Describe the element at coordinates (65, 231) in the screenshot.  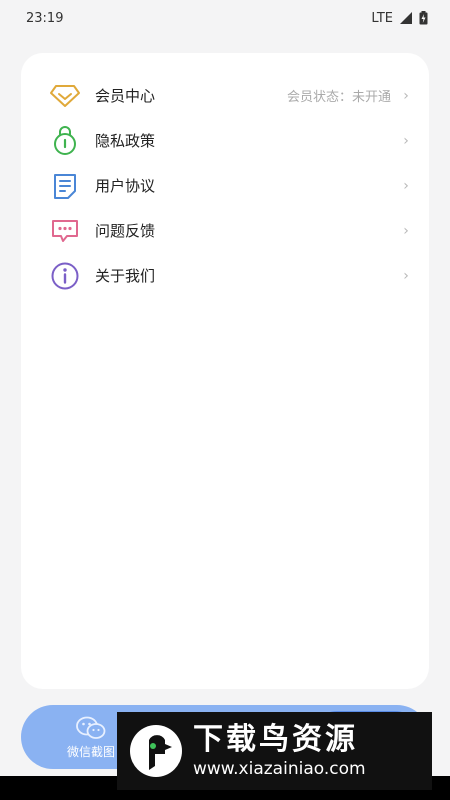
I see `chat-icon` at that location.